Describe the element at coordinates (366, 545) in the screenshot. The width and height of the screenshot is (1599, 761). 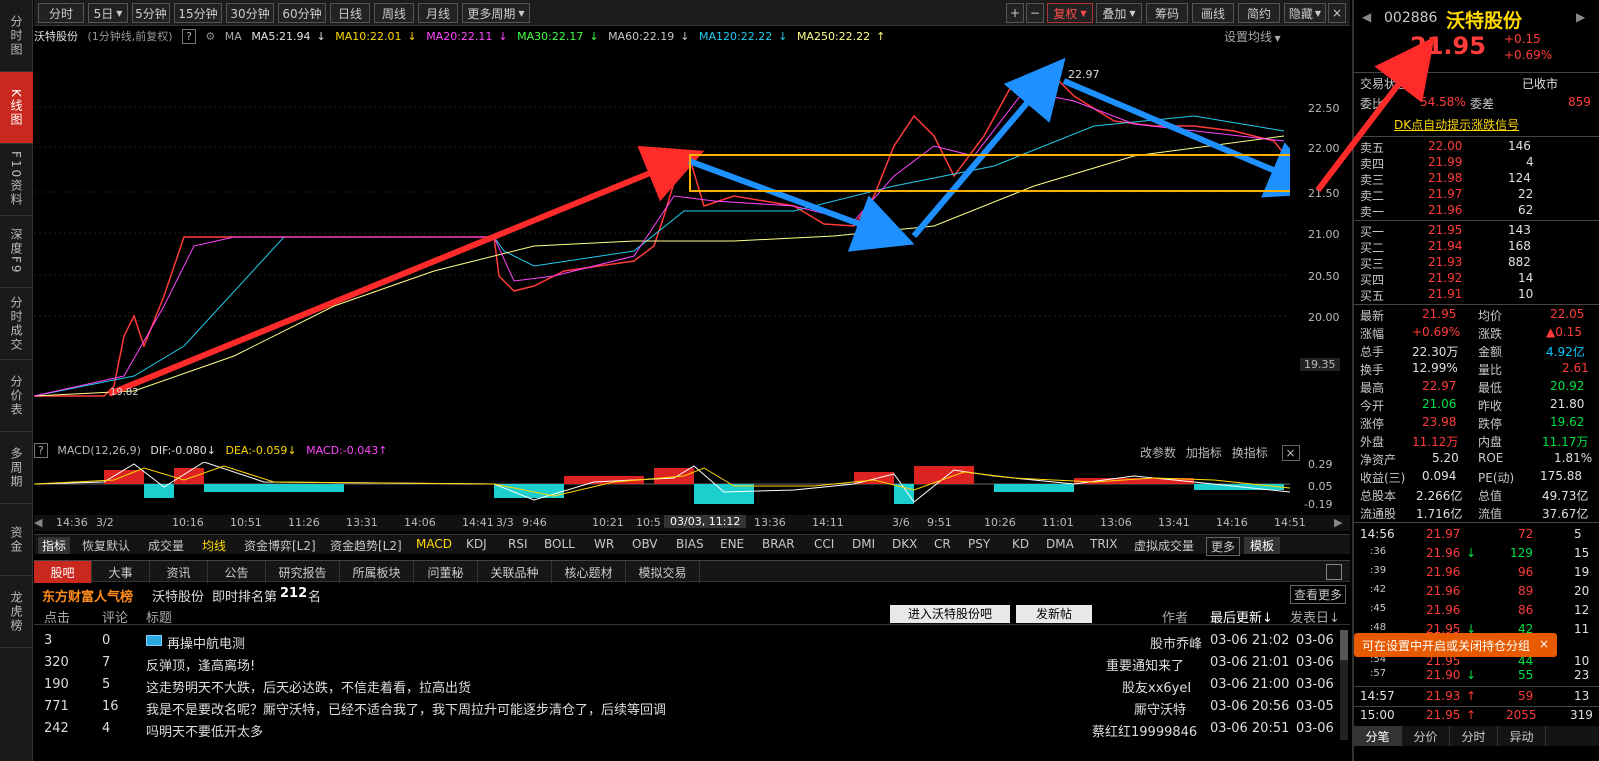
I see `ind-fund-trend: 资金趋势[L2]` at that location.